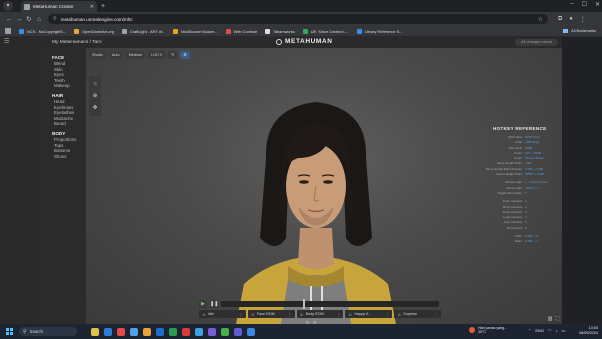  I want to click on lighting-studio-button: Studio, so click(97, 55).